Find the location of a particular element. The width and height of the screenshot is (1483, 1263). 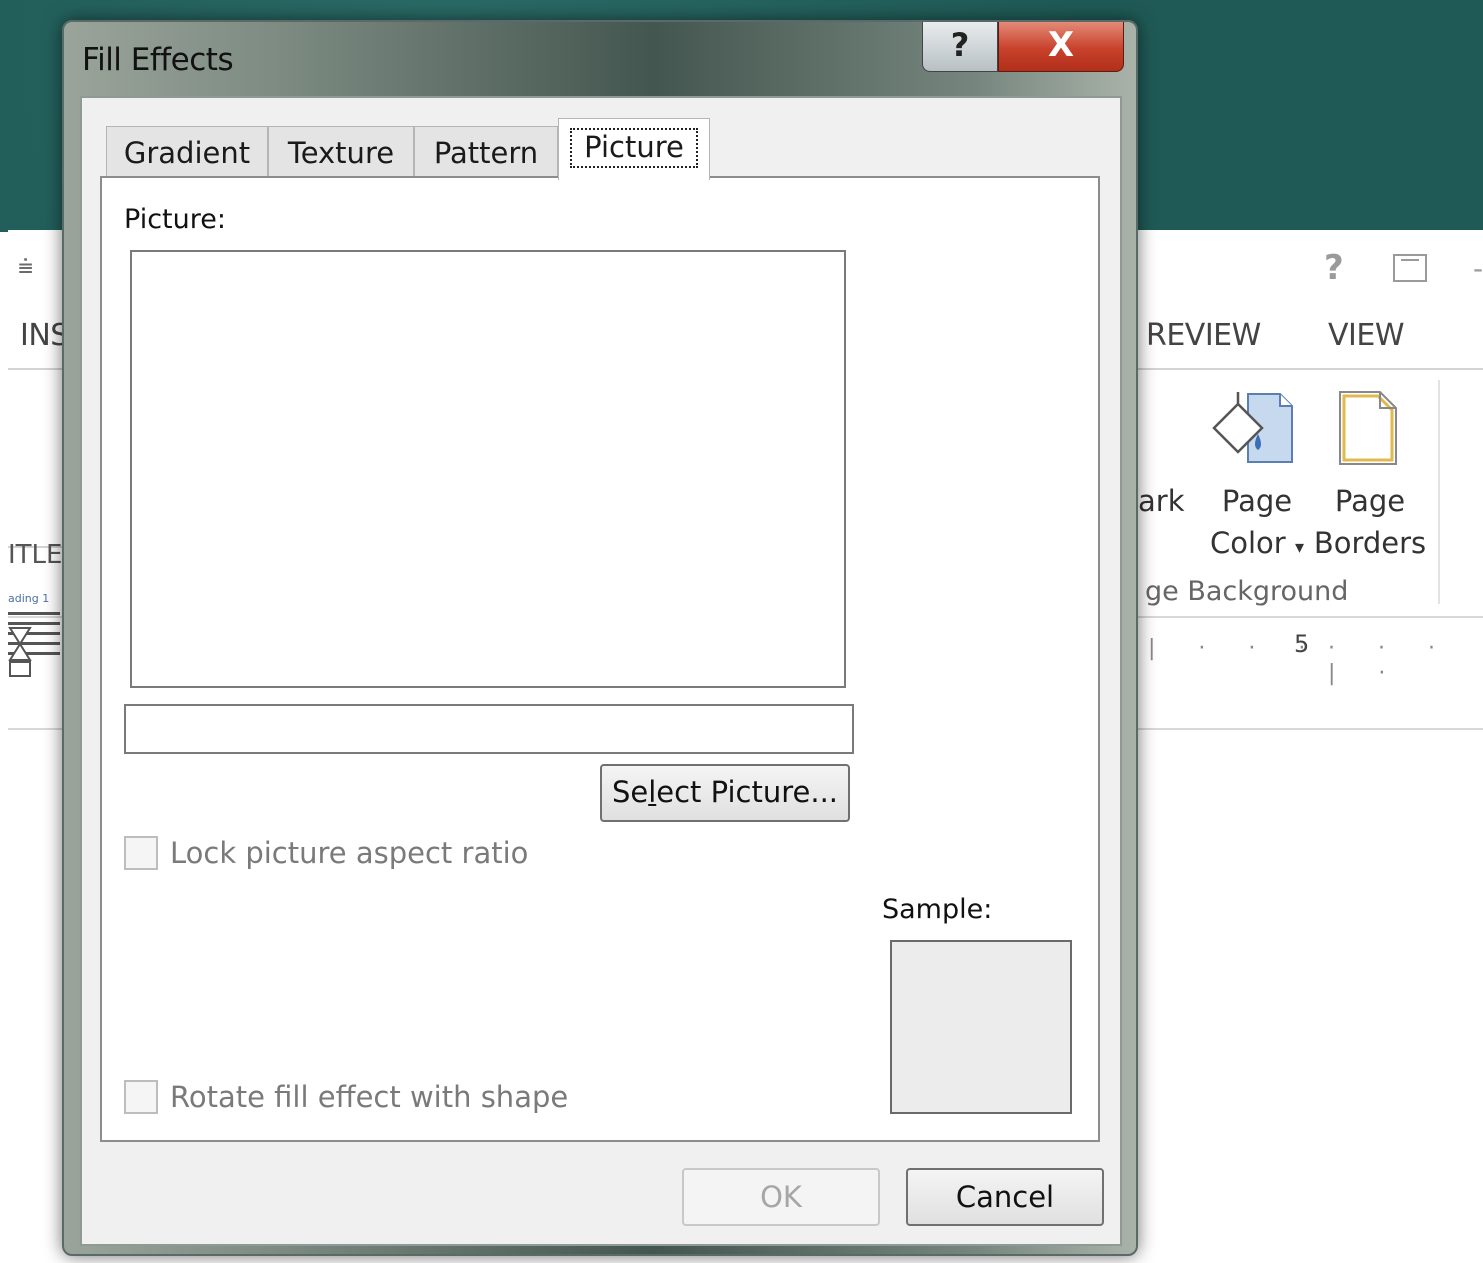

page-color-label-line1: Page is located at coordinates (1257, 501).